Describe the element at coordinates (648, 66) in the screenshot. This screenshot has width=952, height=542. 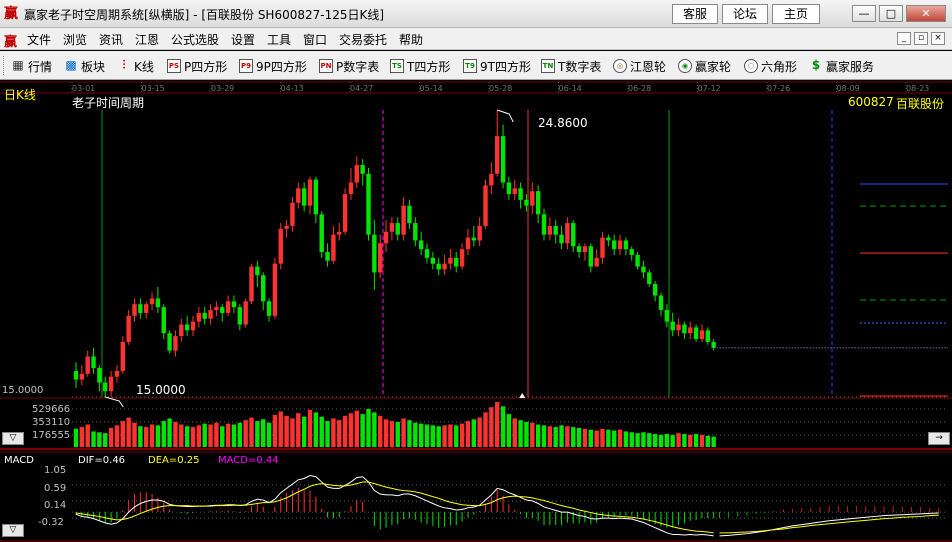
I see `gann-wheel-label: 江恩轮` at that location.